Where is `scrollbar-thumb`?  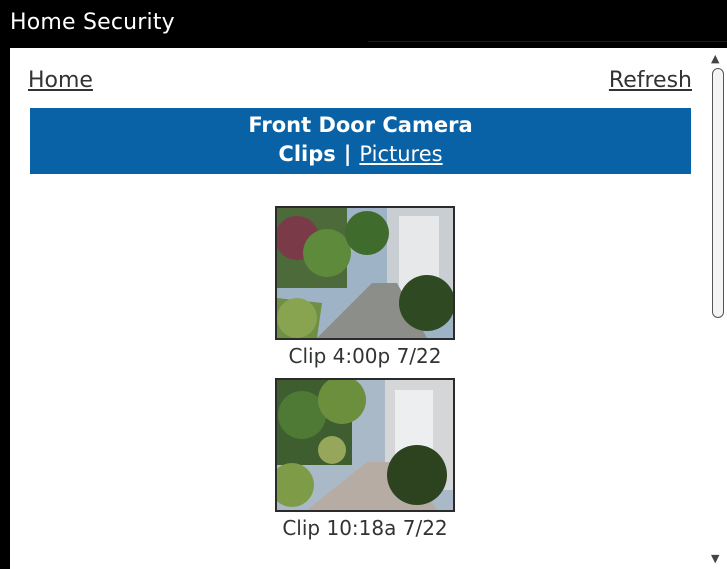 scrollbar-thumb is located at coordinates (718, 193).